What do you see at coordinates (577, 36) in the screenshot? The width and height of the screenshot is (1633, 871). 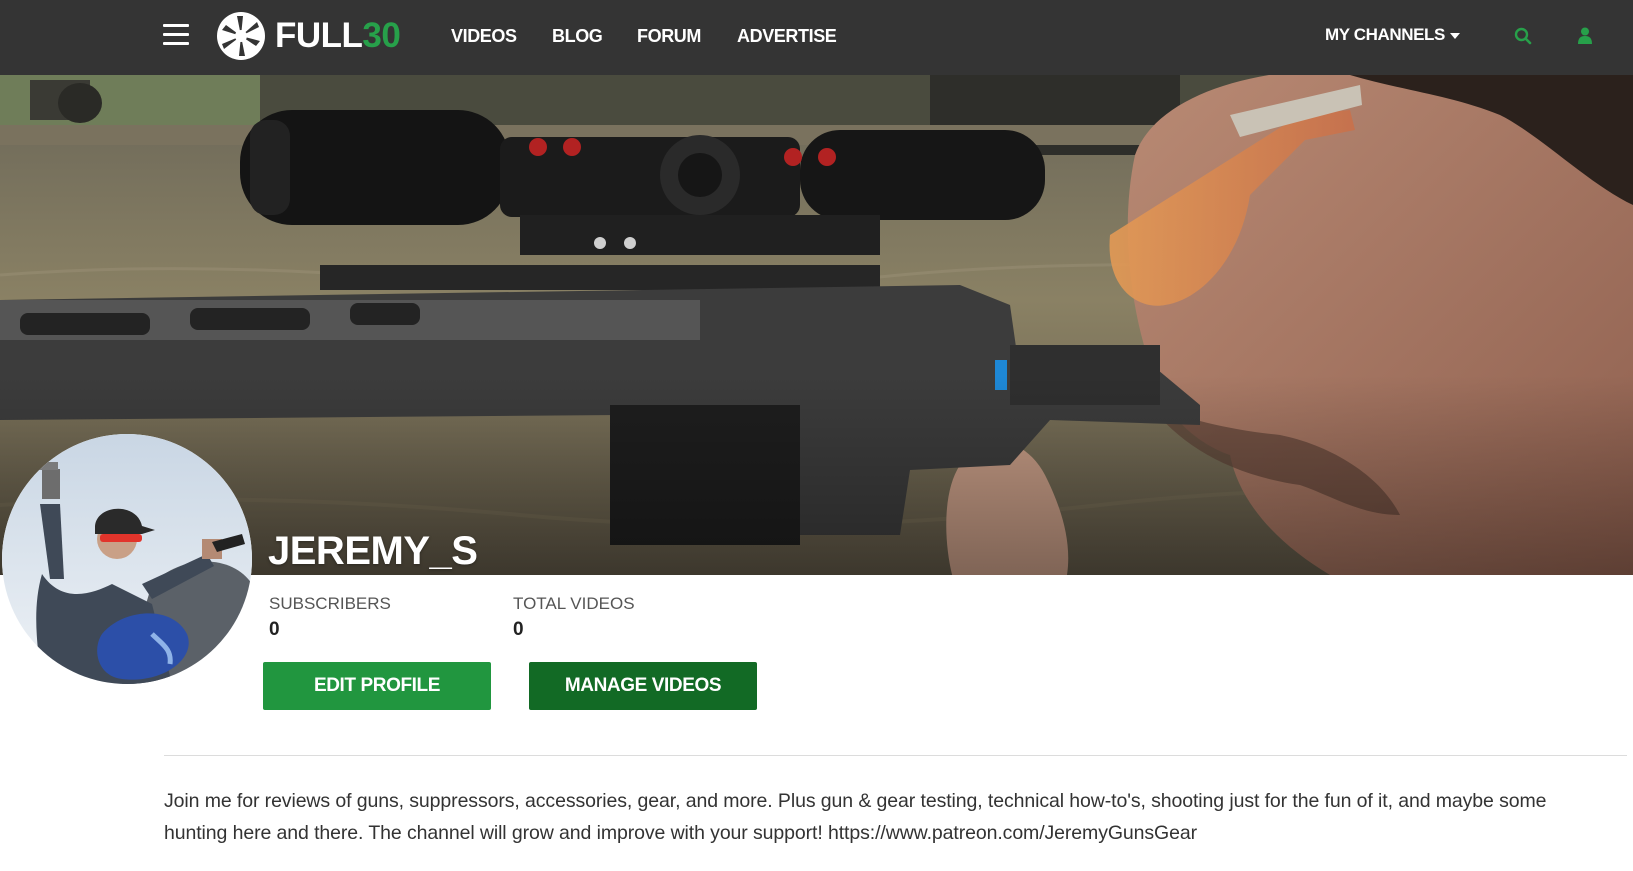 I see `nav-blog-link: BLOG` at bounding box center [577, 36].